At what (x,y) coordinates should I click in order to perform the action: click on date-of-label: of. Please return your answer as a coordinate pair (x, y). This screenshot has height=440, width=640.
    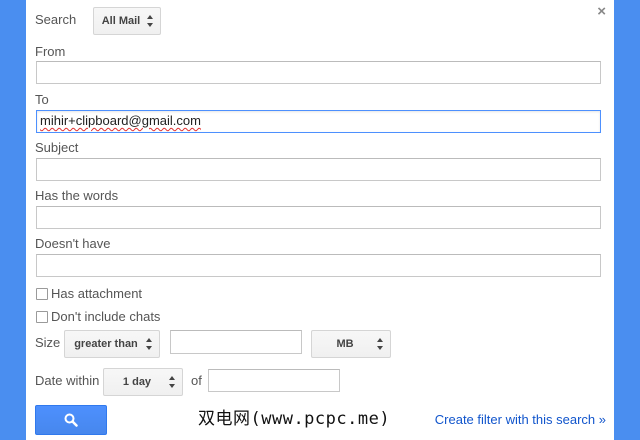
    Looking at the image, I should click on (196, 380).